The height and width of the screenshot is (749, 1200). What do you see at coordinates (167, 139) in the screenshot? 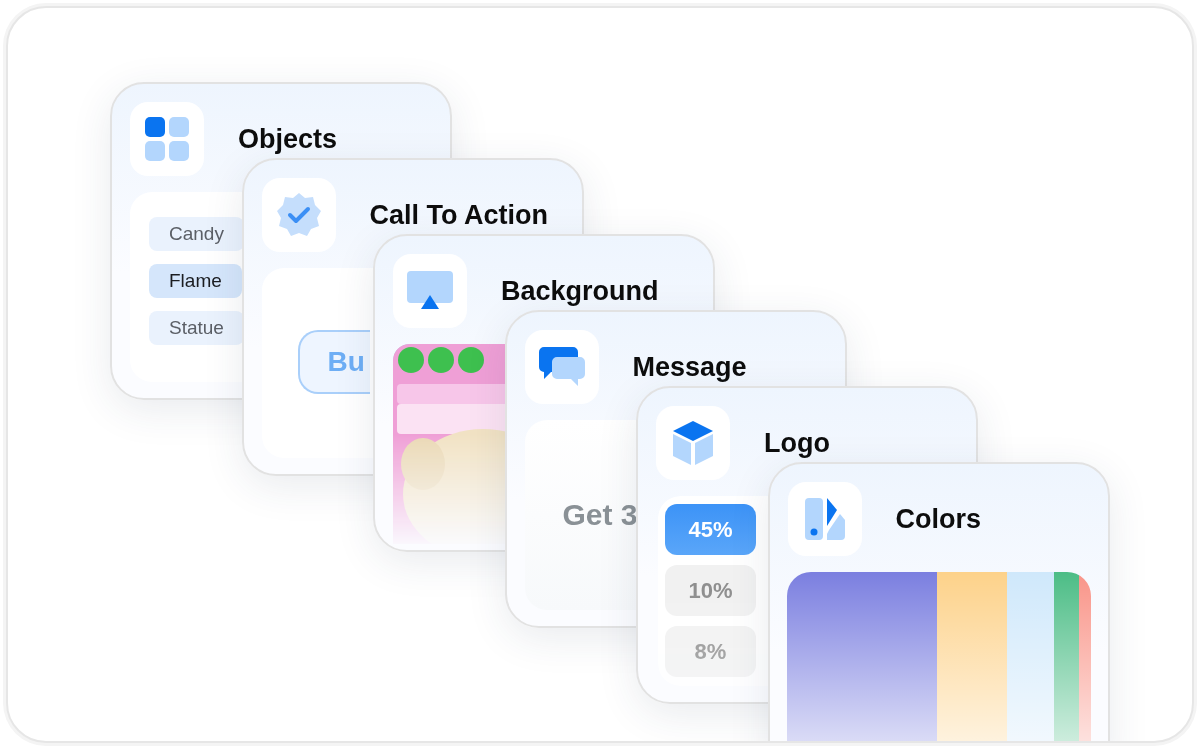
I see `grid-icon` at bounding box center [167, 139].